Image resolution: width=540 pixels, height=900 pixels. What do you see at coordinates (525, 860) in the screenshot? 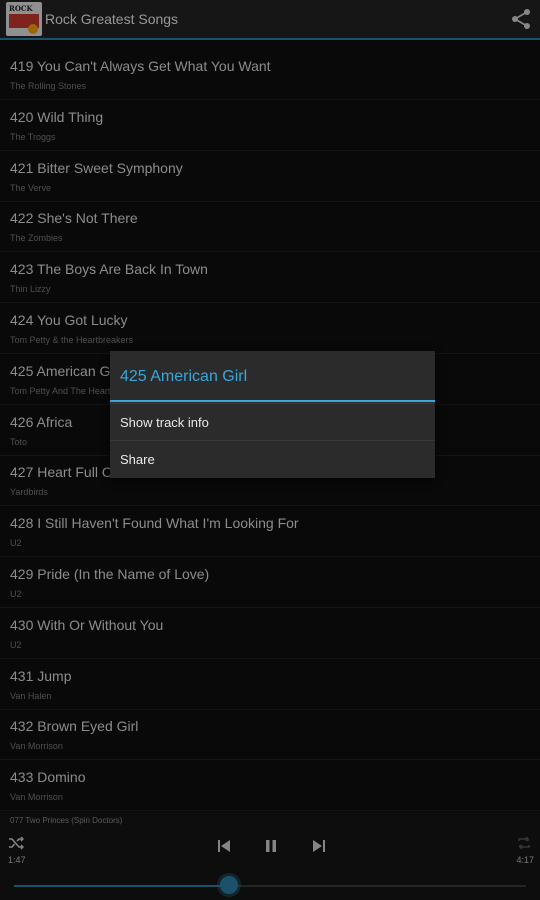
I see `total-time: 4:17` at bounding box center [525, 860].